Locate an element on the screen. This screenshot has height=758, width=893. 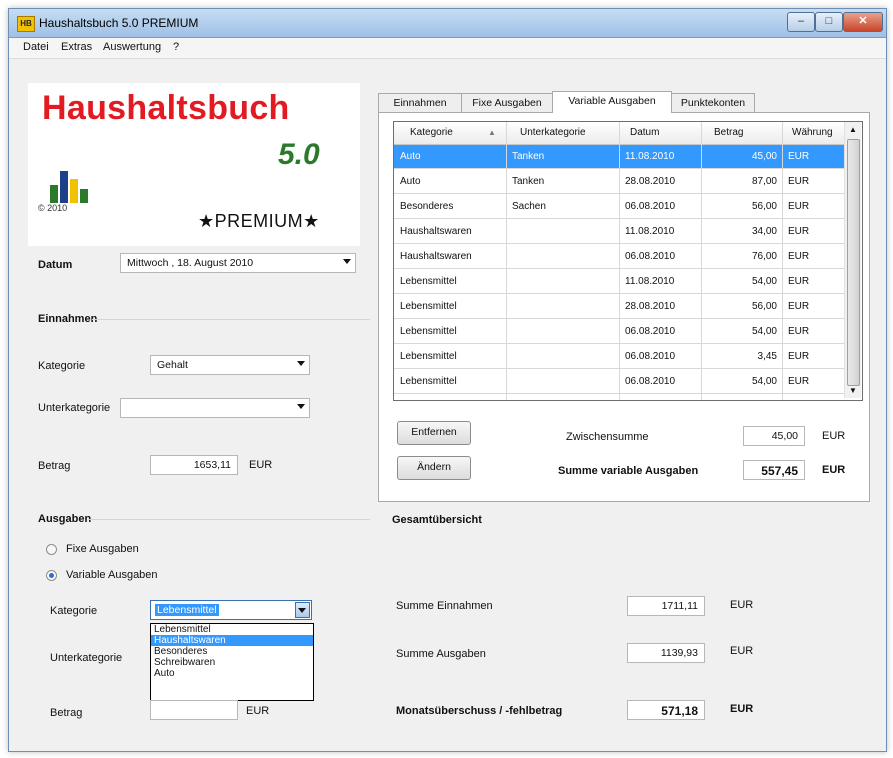
dropdown-option: Auto is located at coordinates (232, 673).